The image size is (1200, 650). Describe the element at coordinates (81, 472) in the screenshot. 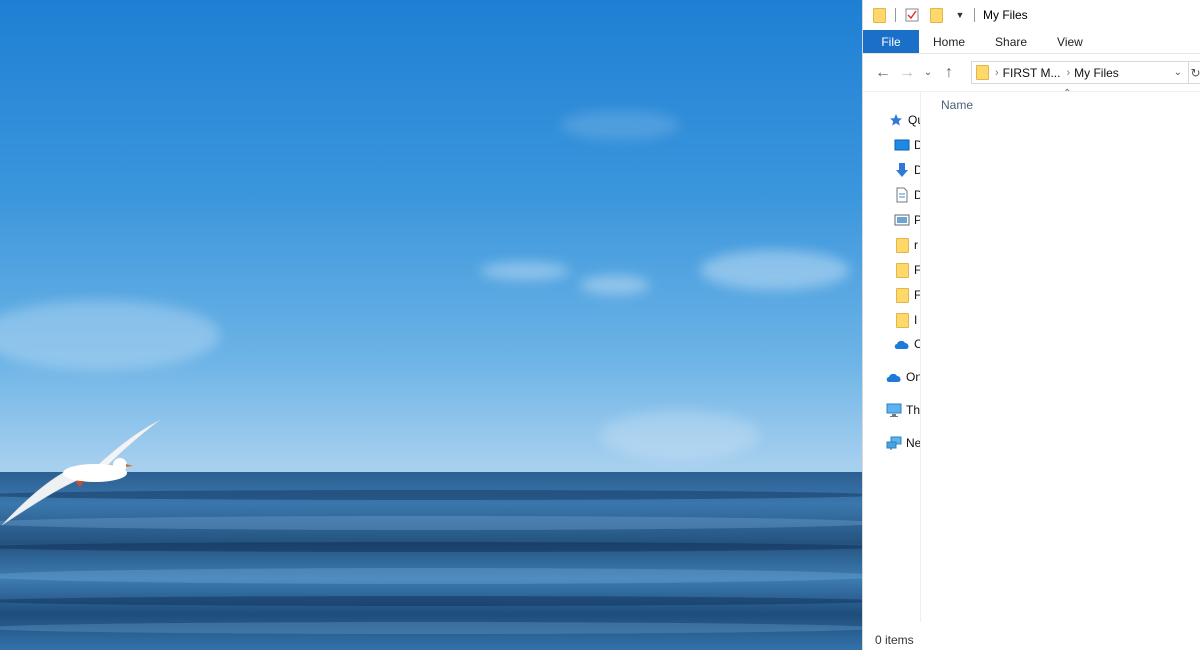

I see `seagull-image` at that location.